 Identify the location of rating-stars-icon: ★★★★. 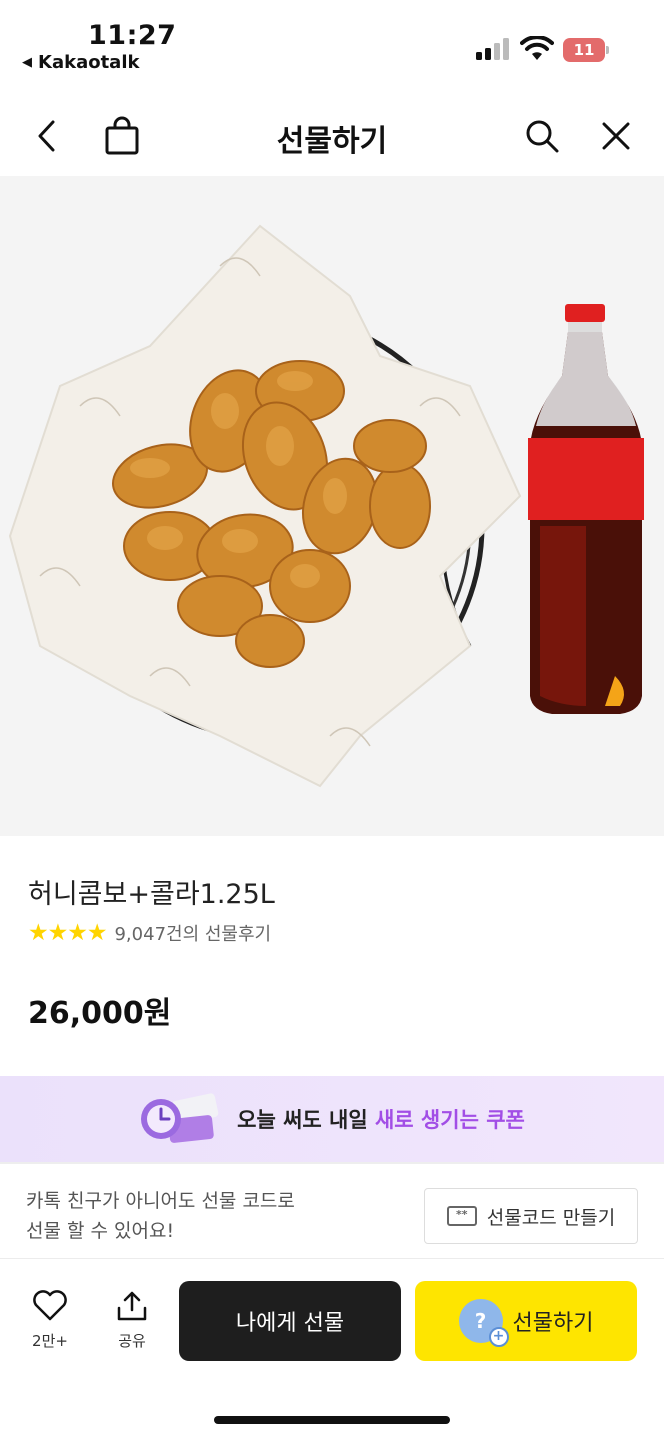
(67, 933).